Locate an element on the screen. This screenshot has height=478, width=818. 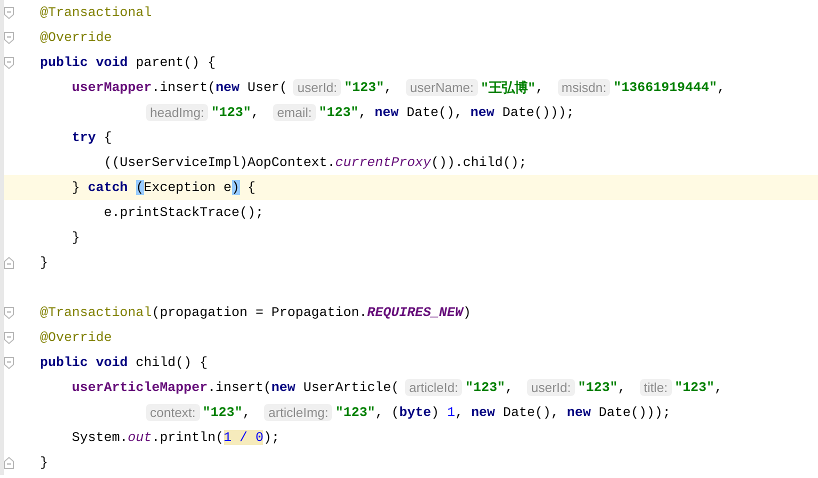
code-text: , ( is located at coordinates (387, 412).